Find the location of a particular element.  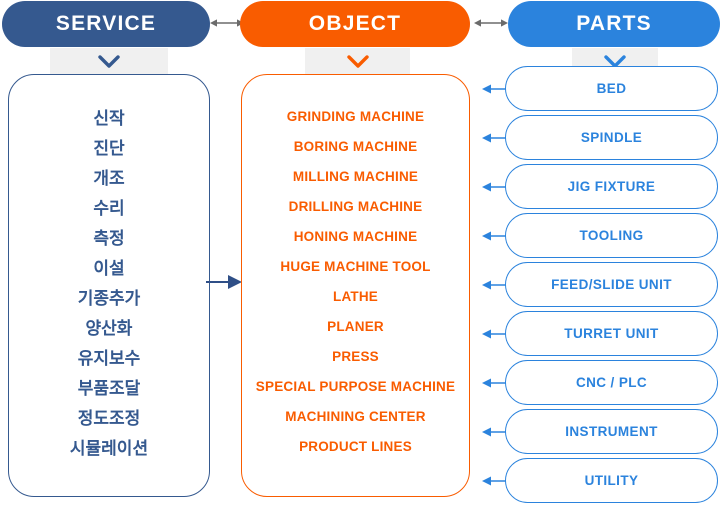

chevron-down-icon-object is located at coordinates (357, 61).